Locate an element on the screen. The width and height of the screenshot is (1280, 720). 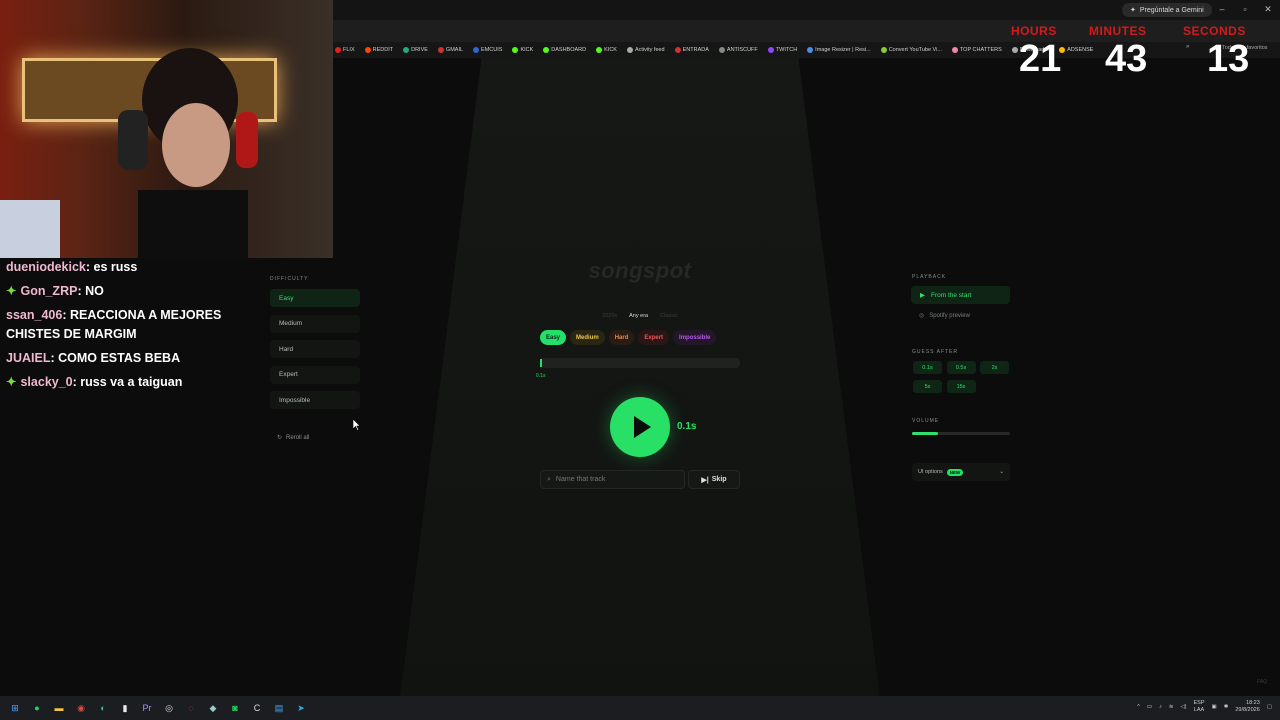
from-start-option: ▶ From the start is located at coordinates (960, 295).